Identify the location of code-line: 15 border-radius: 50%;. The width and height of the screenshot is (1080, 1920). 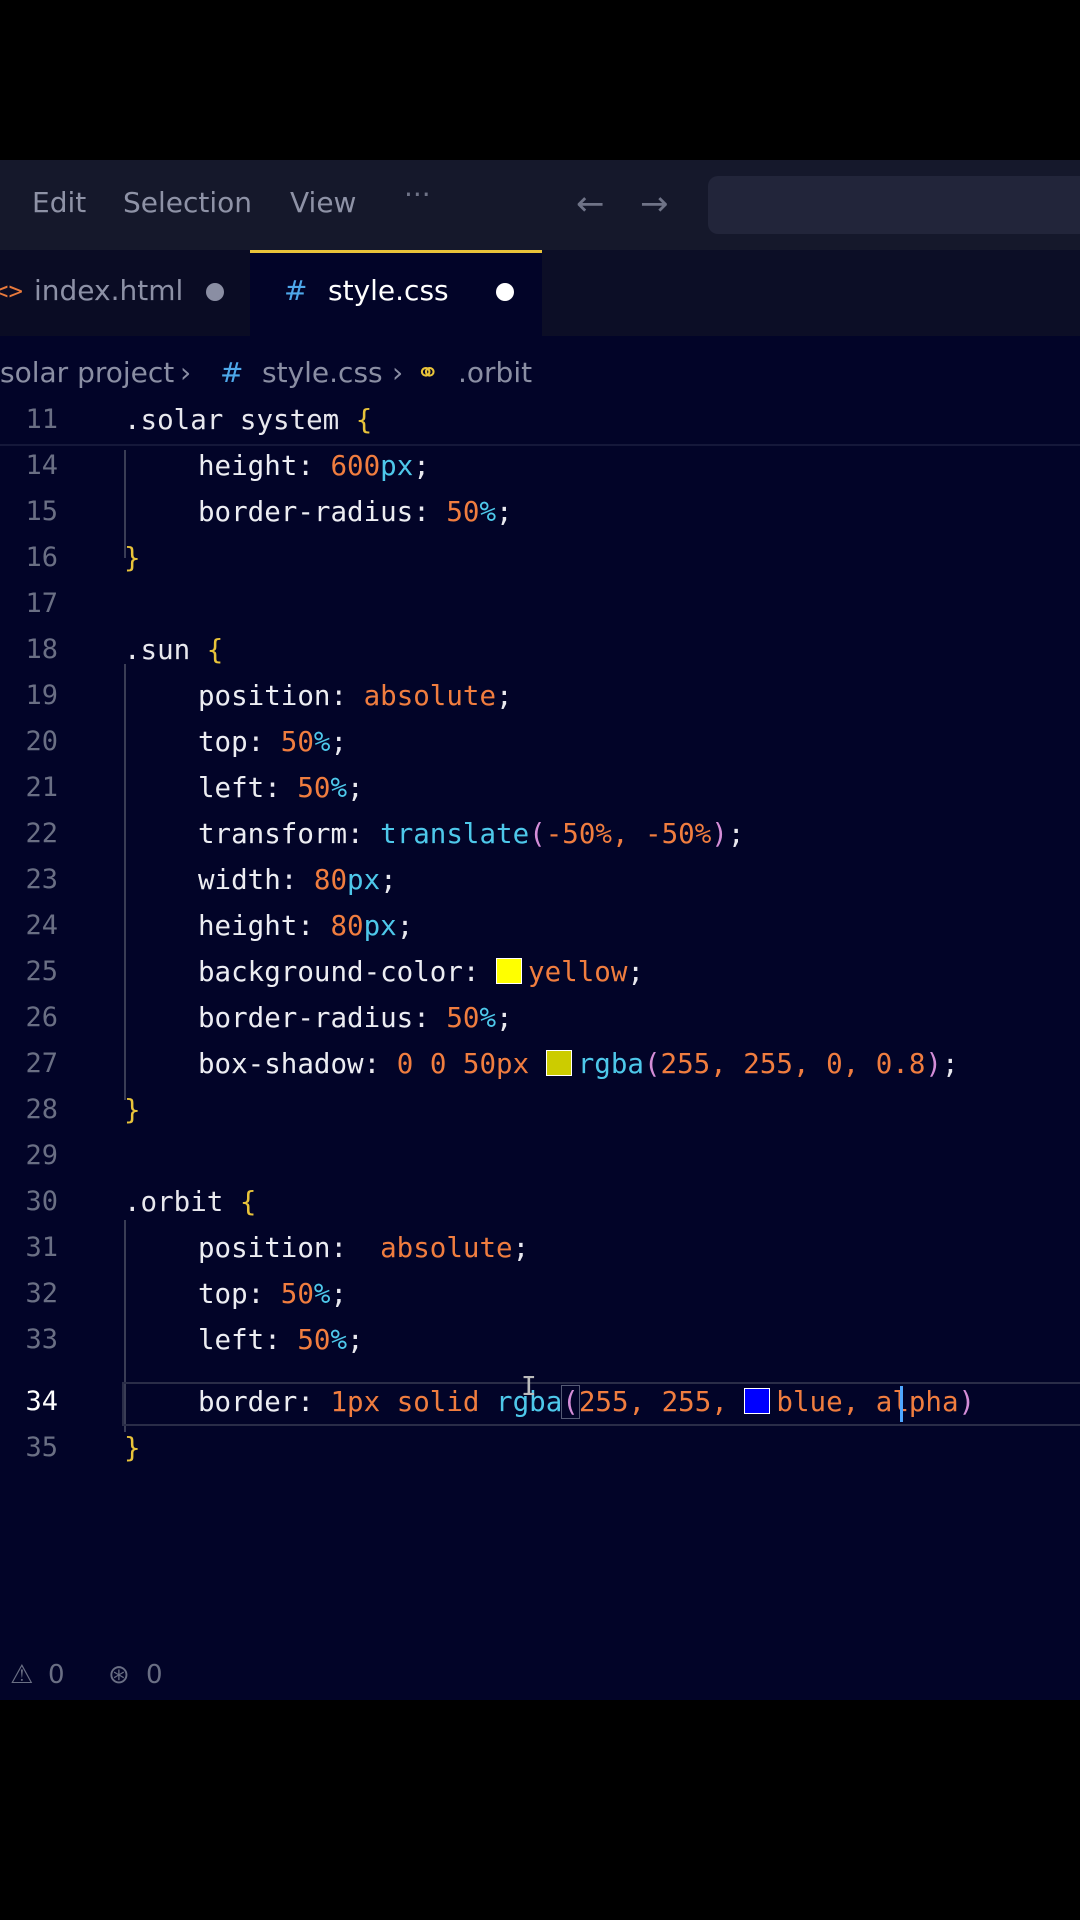
(540, 515).